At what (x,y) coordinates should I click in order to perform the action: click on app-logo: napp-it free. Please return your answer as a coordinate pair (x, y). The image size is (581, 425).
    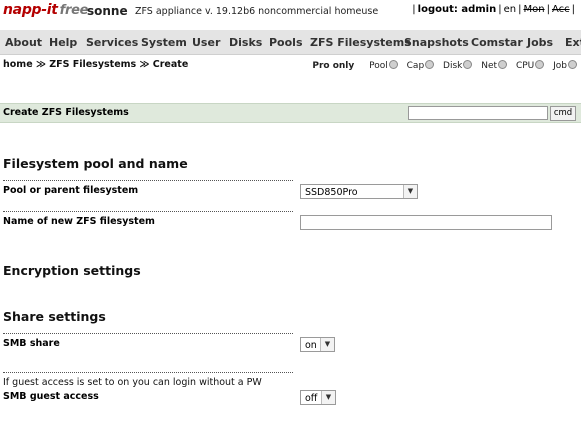
    Looking at the image, I should click on (45, 10).